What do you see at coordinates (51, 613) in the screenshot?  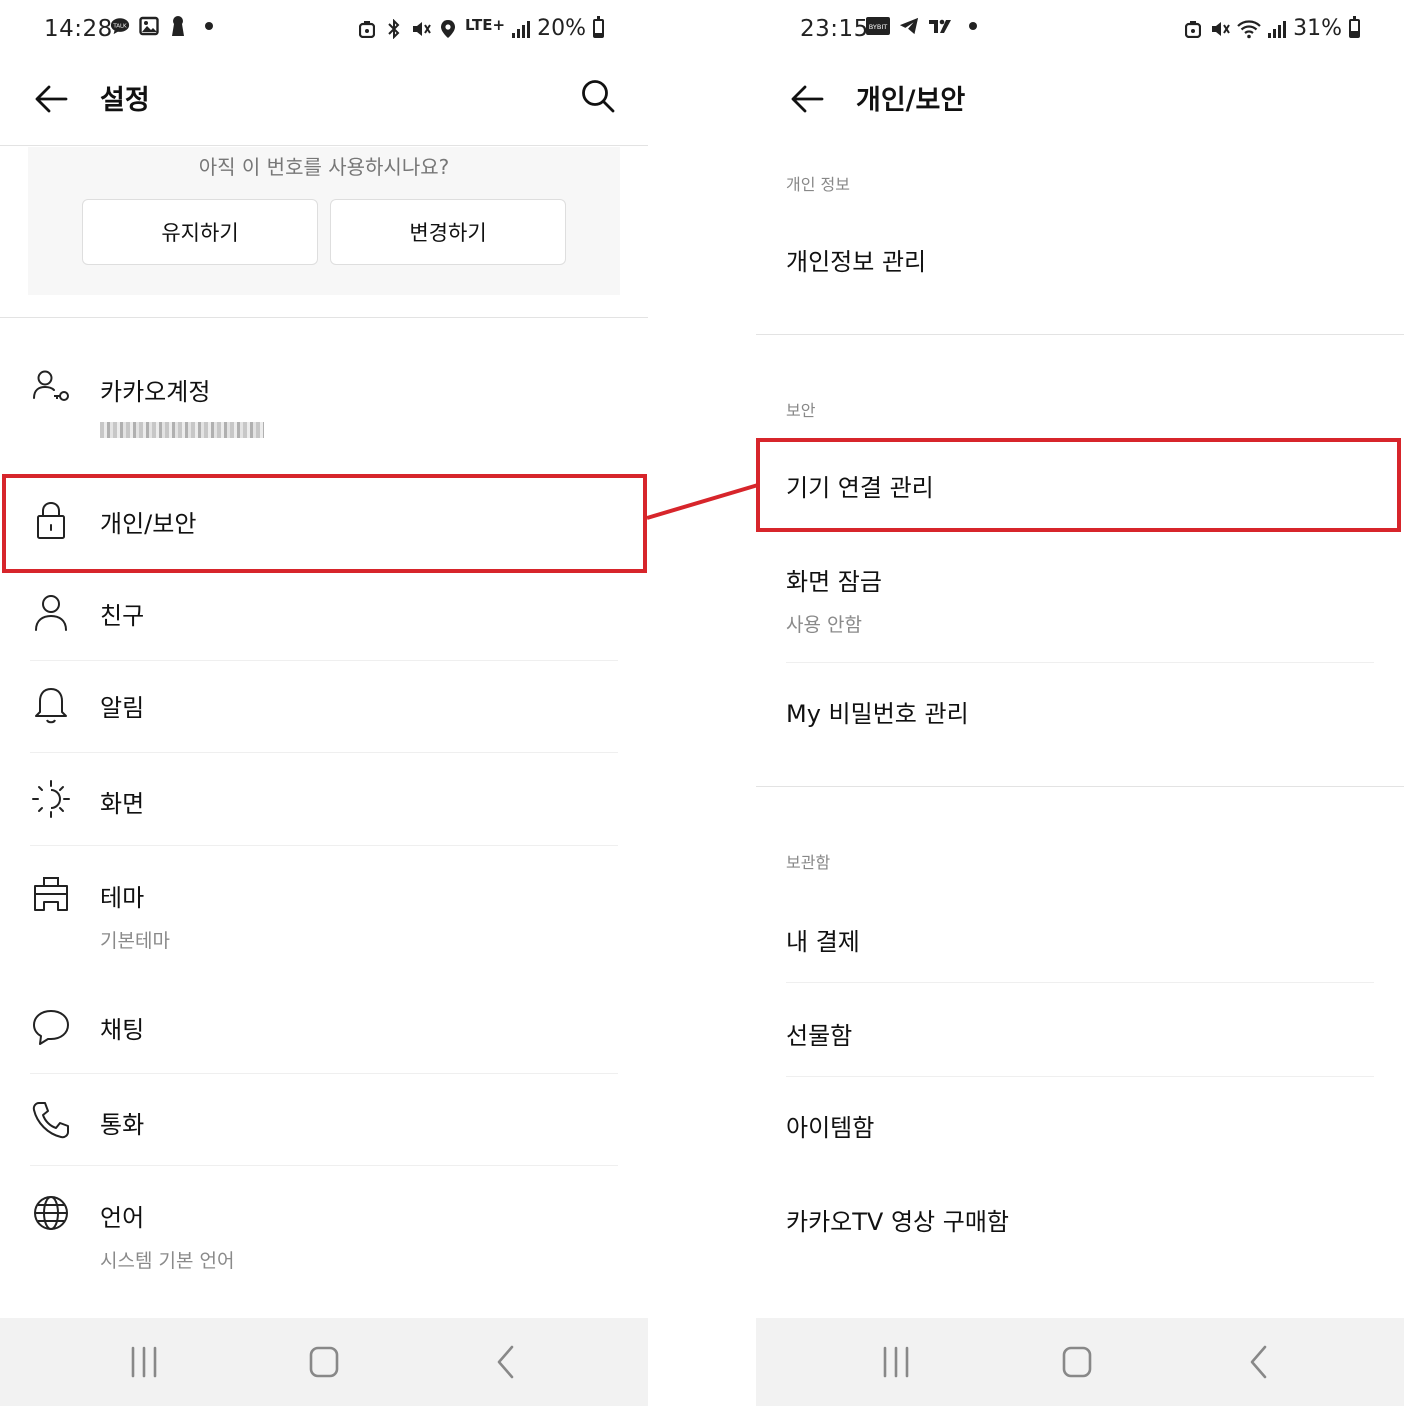 I see `person-icon` at bounding box center [51, 613].